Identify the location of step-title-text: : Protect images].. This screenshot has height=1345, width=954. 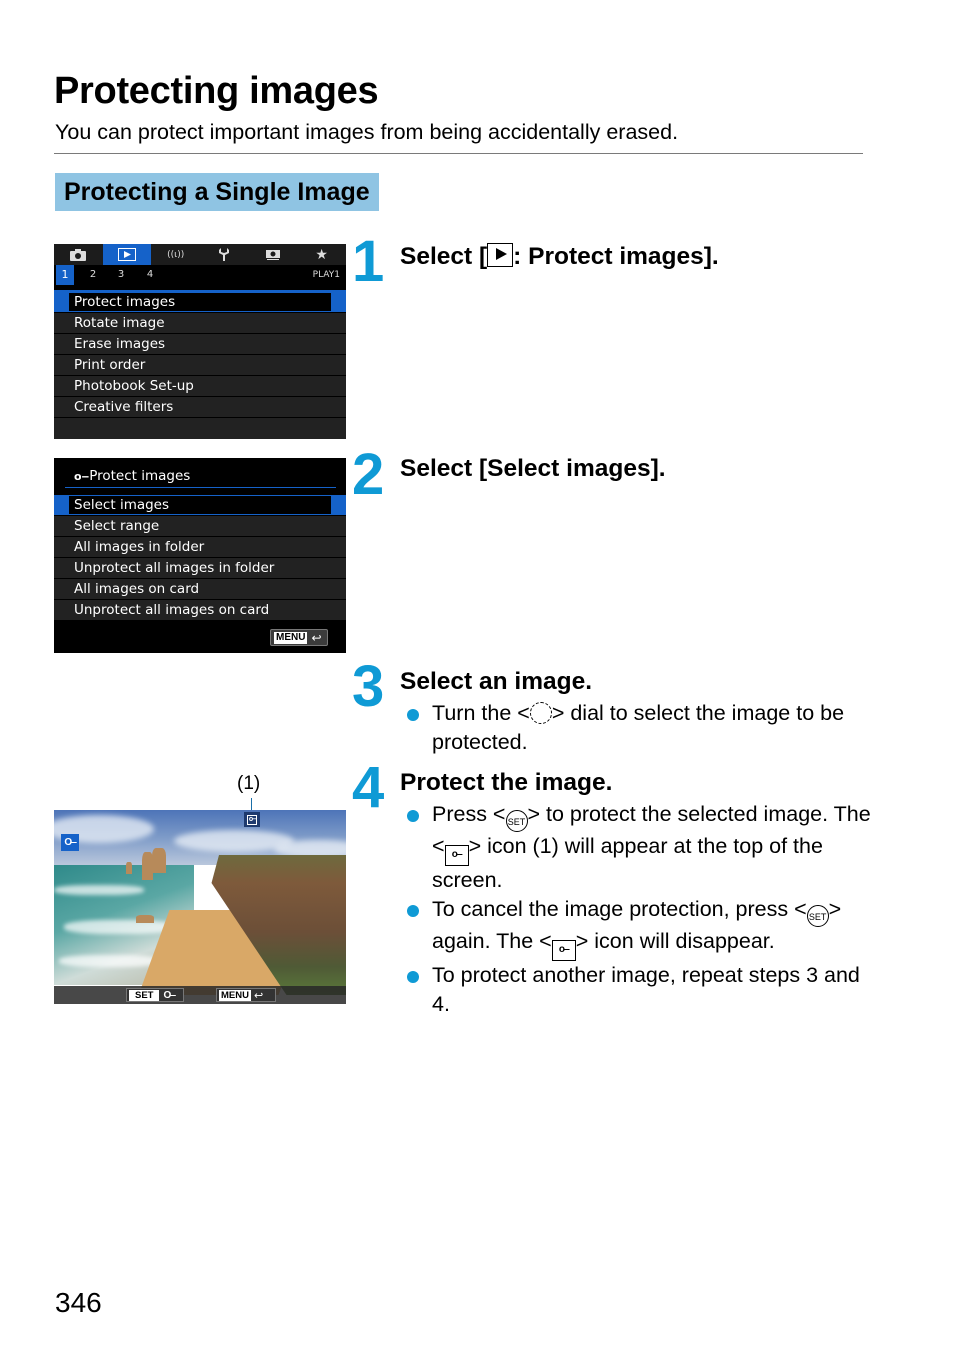
(616, 256).